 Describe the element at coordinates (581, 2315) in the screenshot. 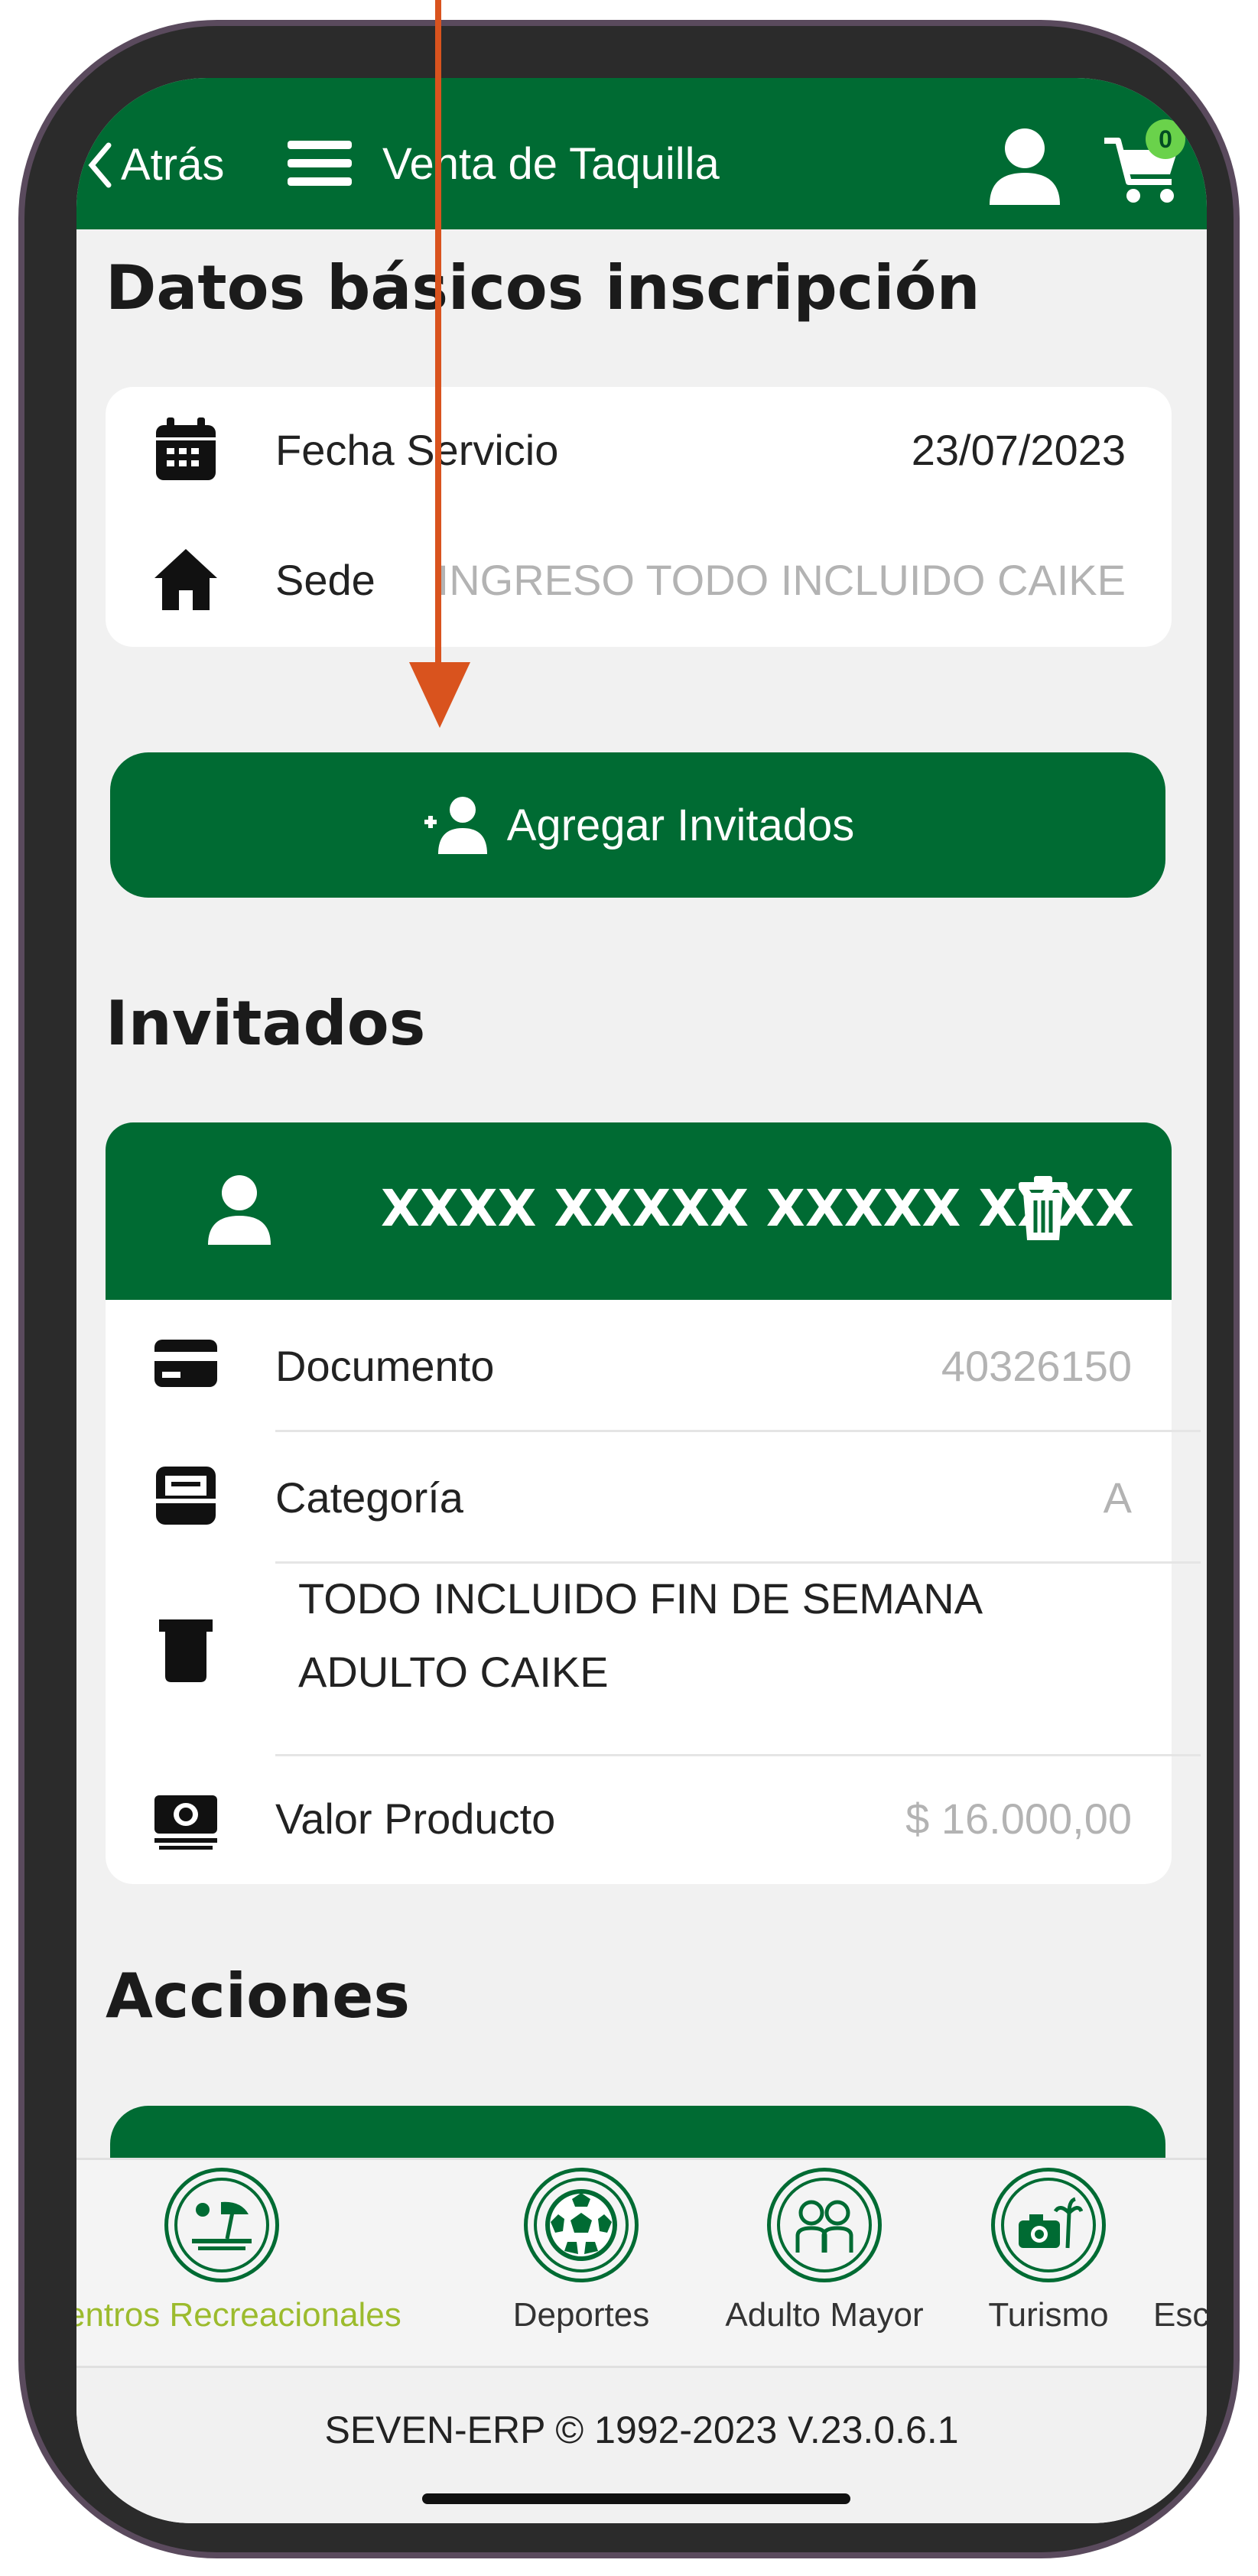

I see `nav-label: Deportes` at that location.